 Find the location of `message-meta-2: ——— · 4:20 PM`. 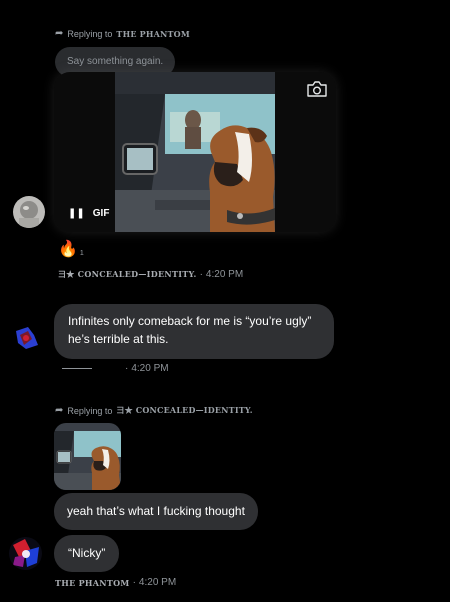

message-meta-2: ——— · 4:20 PM is located at coordinates (115, 368).